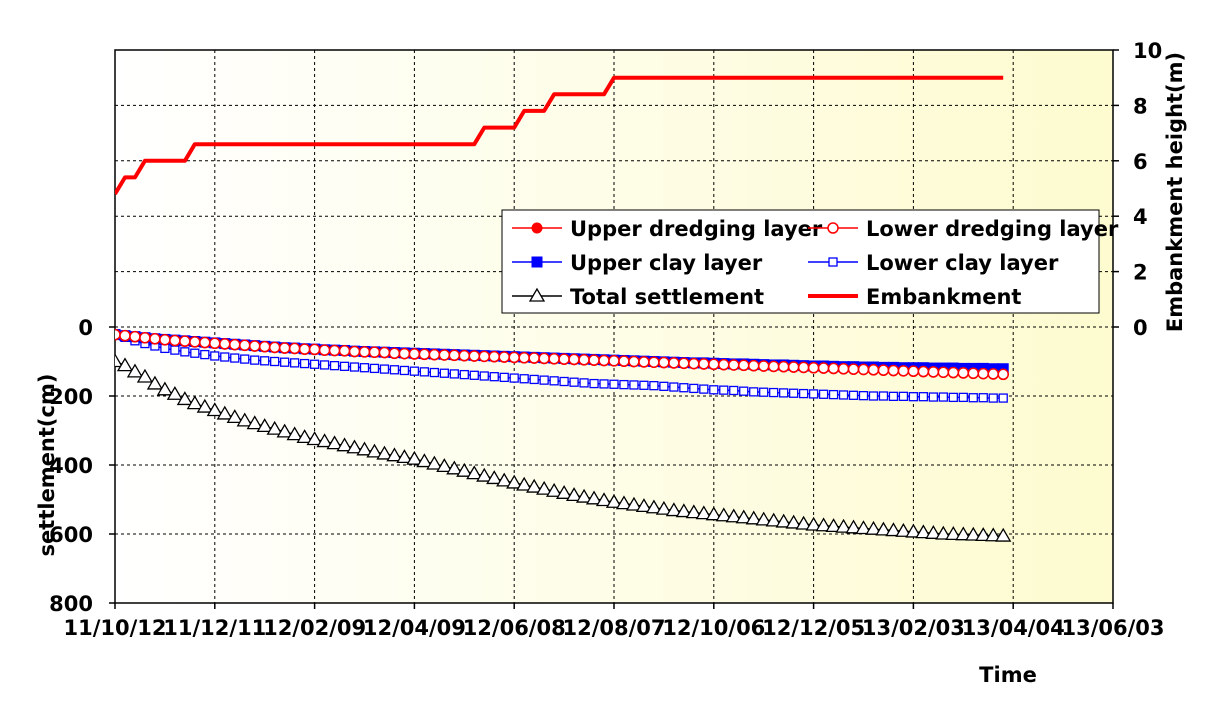  I want to click on embankment-tick-label: 2, so click(1140, 273).